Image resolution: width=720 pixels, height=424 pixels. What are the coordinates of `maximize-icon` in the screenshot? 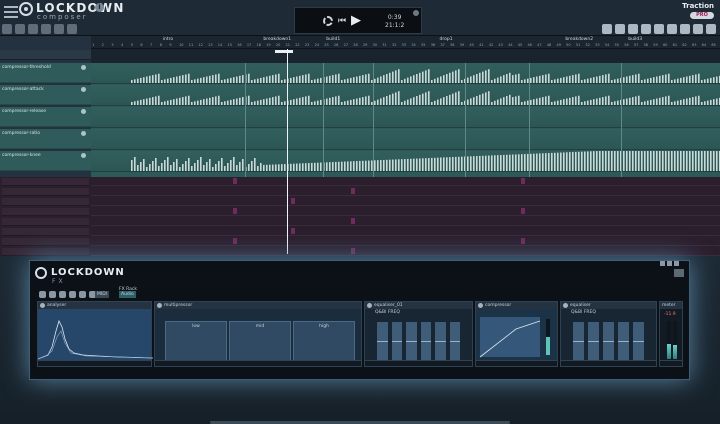 It's located at (669, 263).